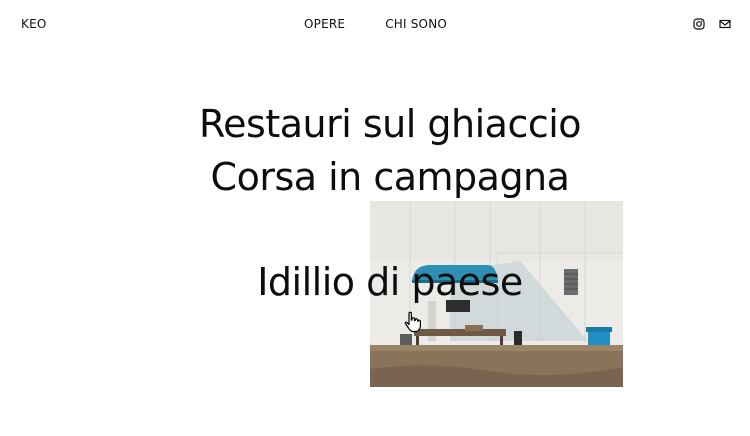  I want to click on instagram-icon, so click(699, 24).